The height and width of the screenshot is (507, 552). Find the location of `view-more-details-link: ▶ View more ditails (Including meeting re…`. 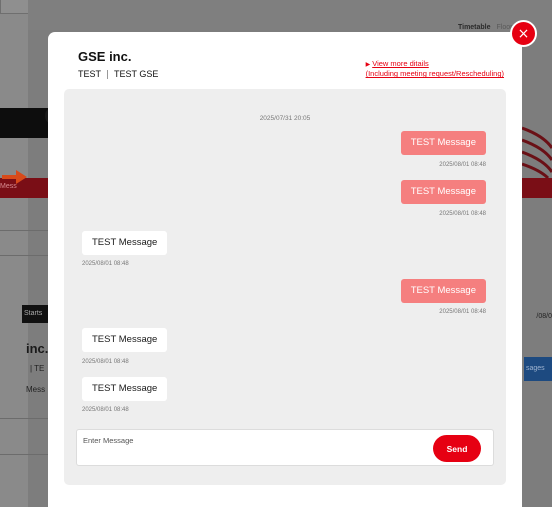

view-more-details-link: ▶ View more ditails (Including meeting re… is located at coordinates (435, 68).